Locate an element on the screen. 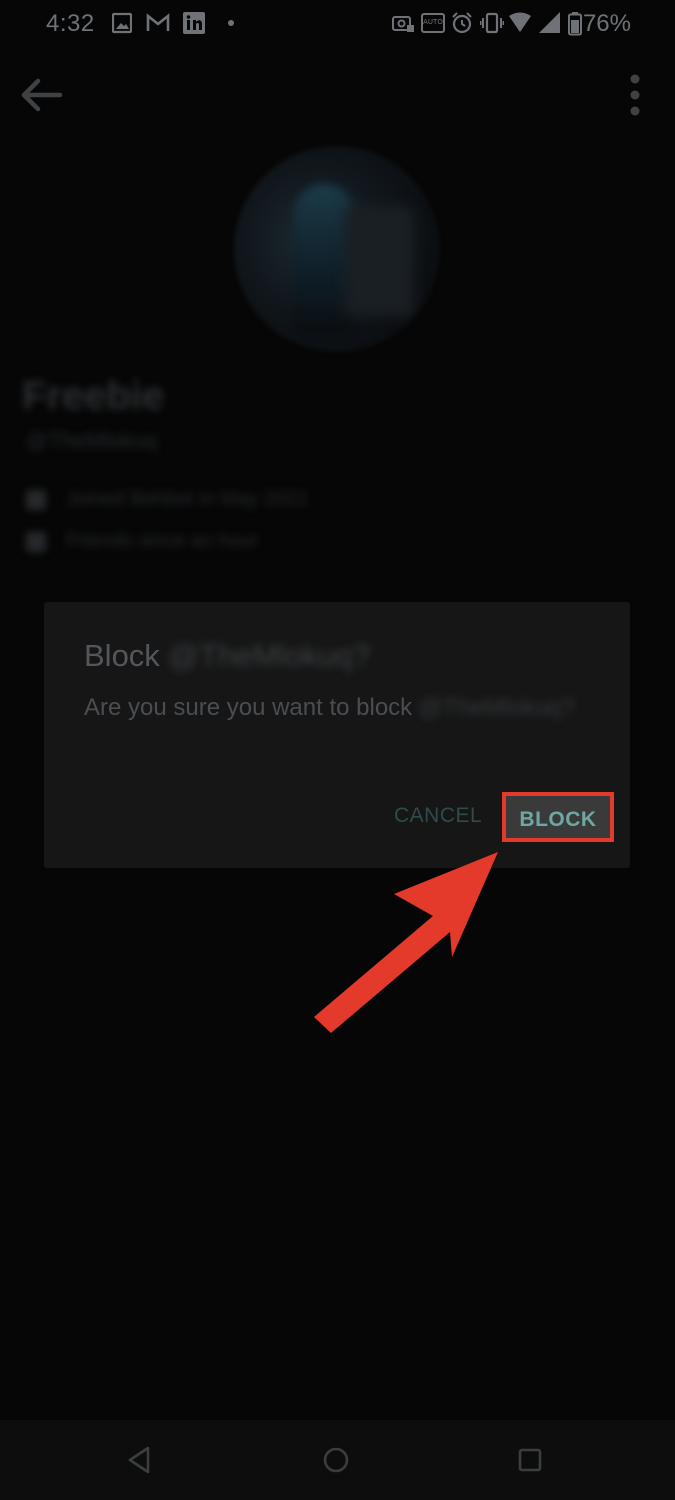 The image size is (675, 1500). dialog-message-username: @TheMlokuq? is located at coordinates (496, 707).